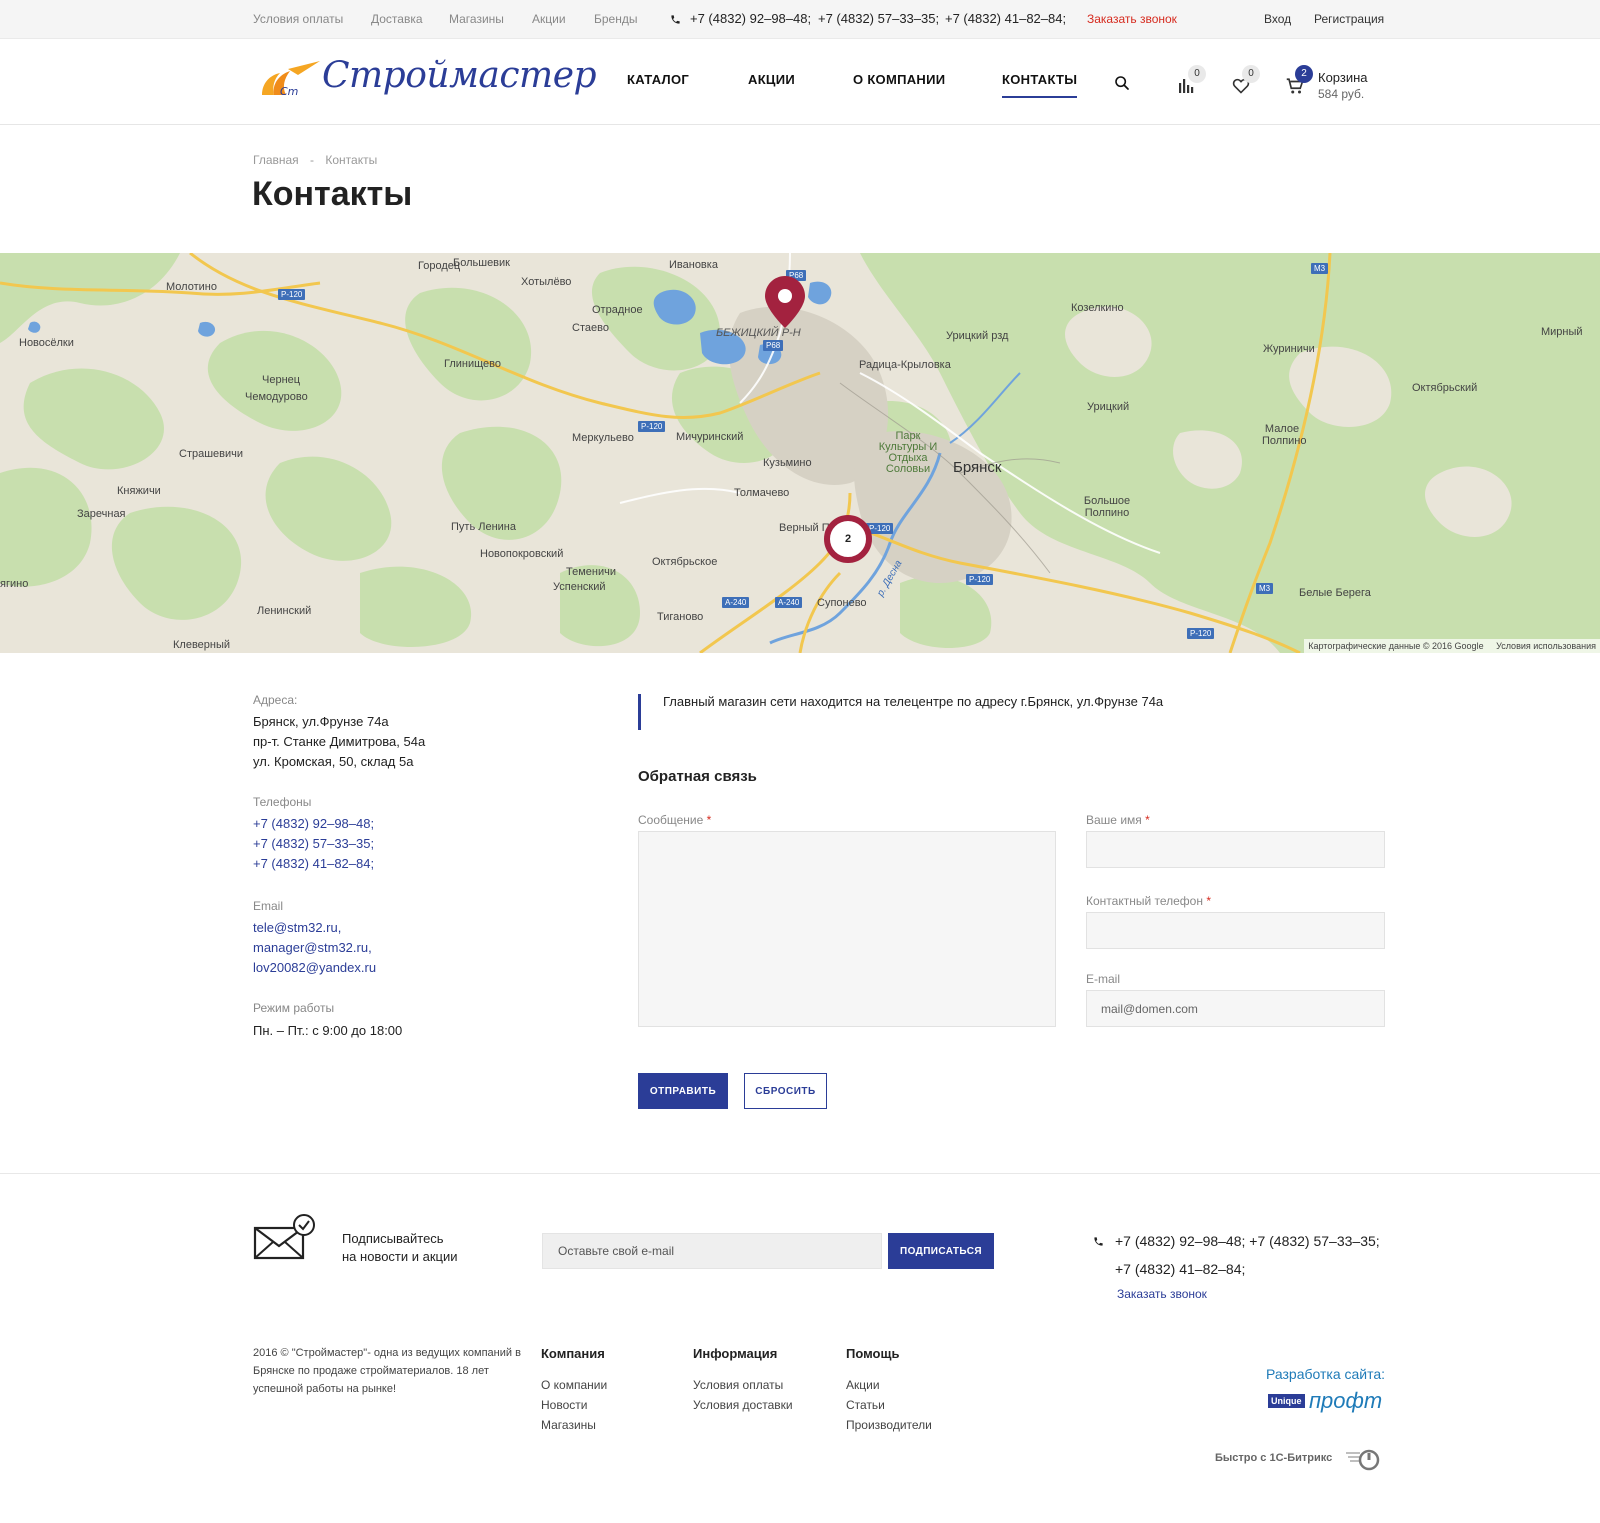 This screenshot has height=1523, width=1600. Describe the element at coordinates (14, 584) in the screenshot. I see `map-label-lagino: ягино` at that location.